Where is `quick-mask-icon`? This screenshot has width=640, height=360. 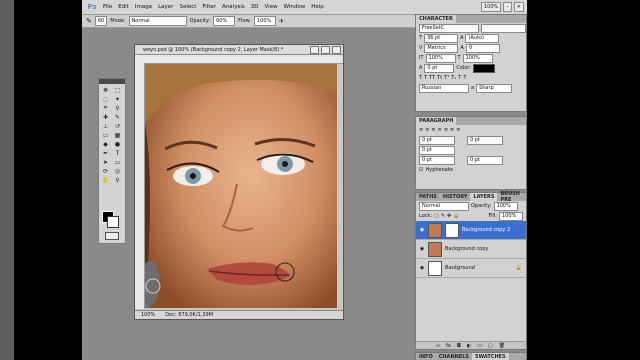 quick-mask-icon is located at coordinates (112, 236).